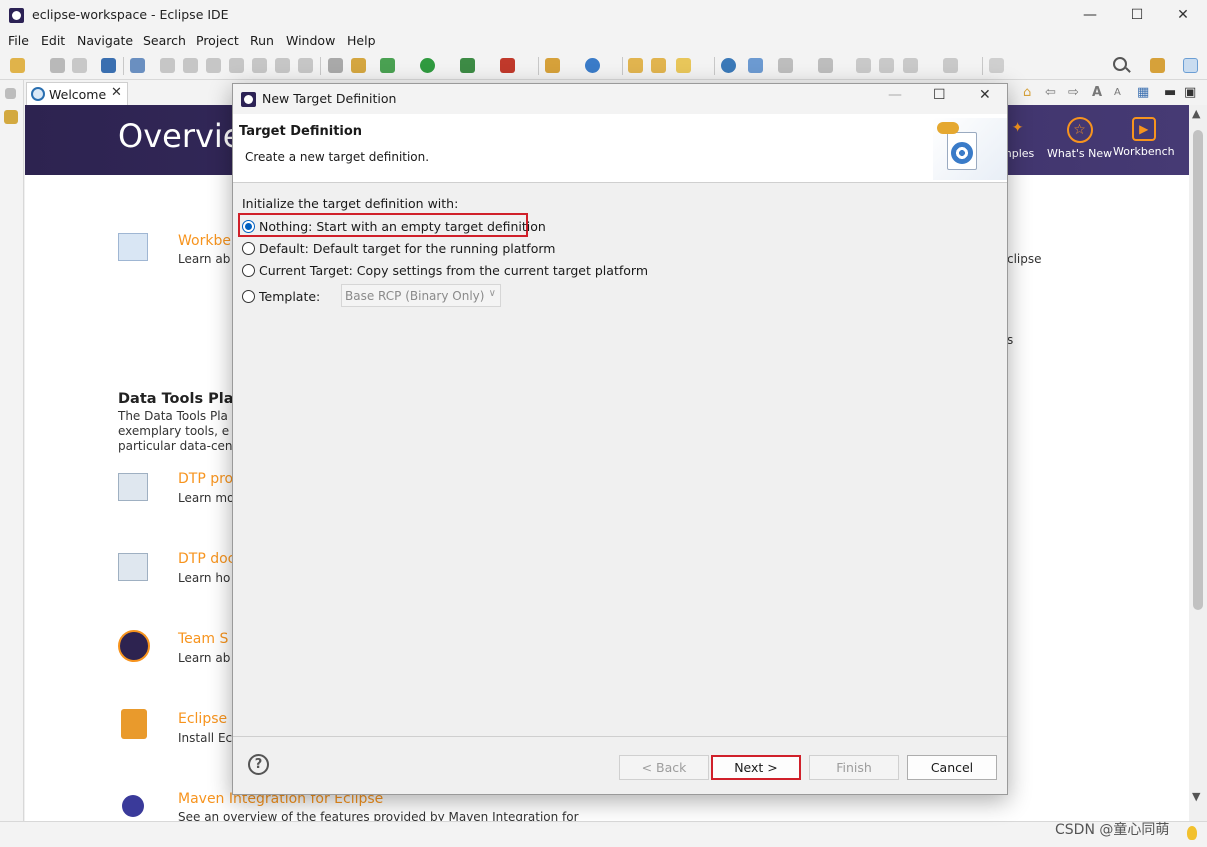 This screenshot has width=1207, height=847. Describe the element at coordinates (262, 40) in the screenshot. I see `menu-run: Run` at that location.